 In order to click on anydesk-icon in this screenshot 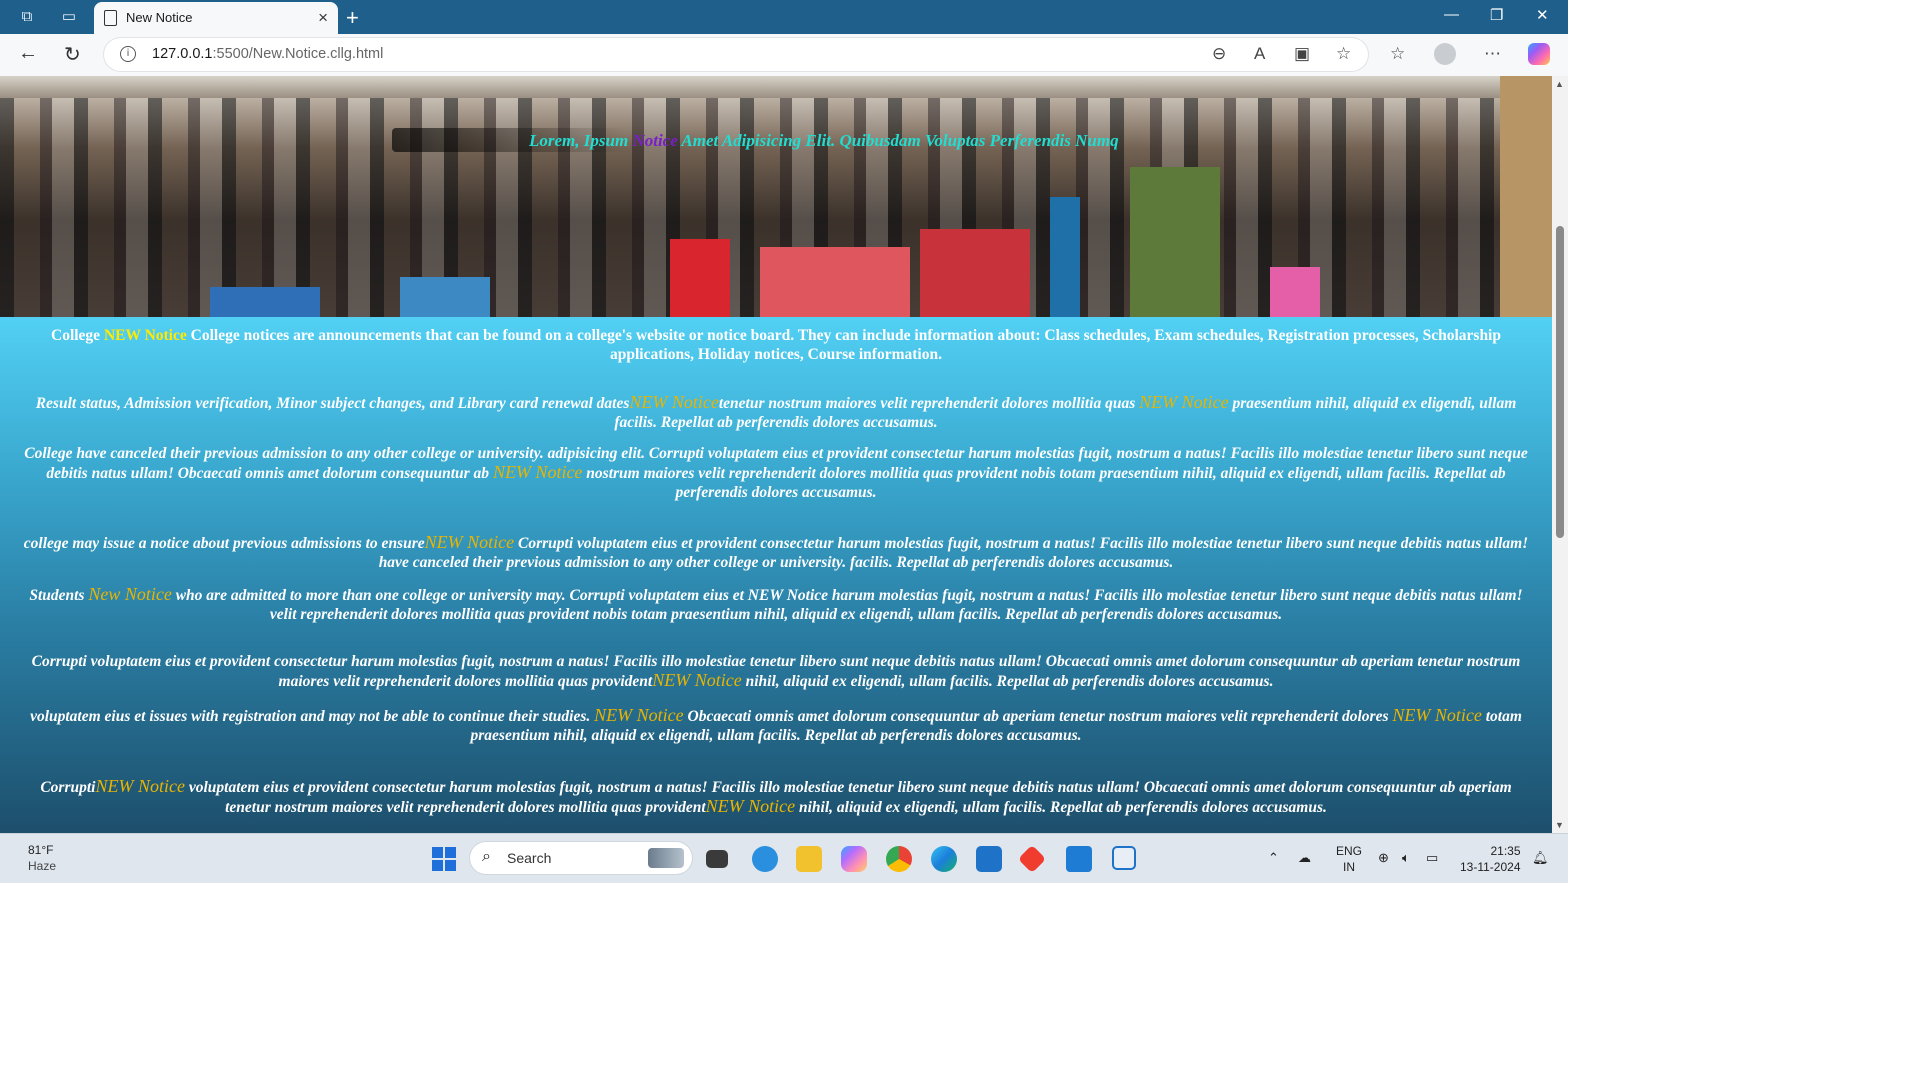, I will do `click(1032, 859)`.